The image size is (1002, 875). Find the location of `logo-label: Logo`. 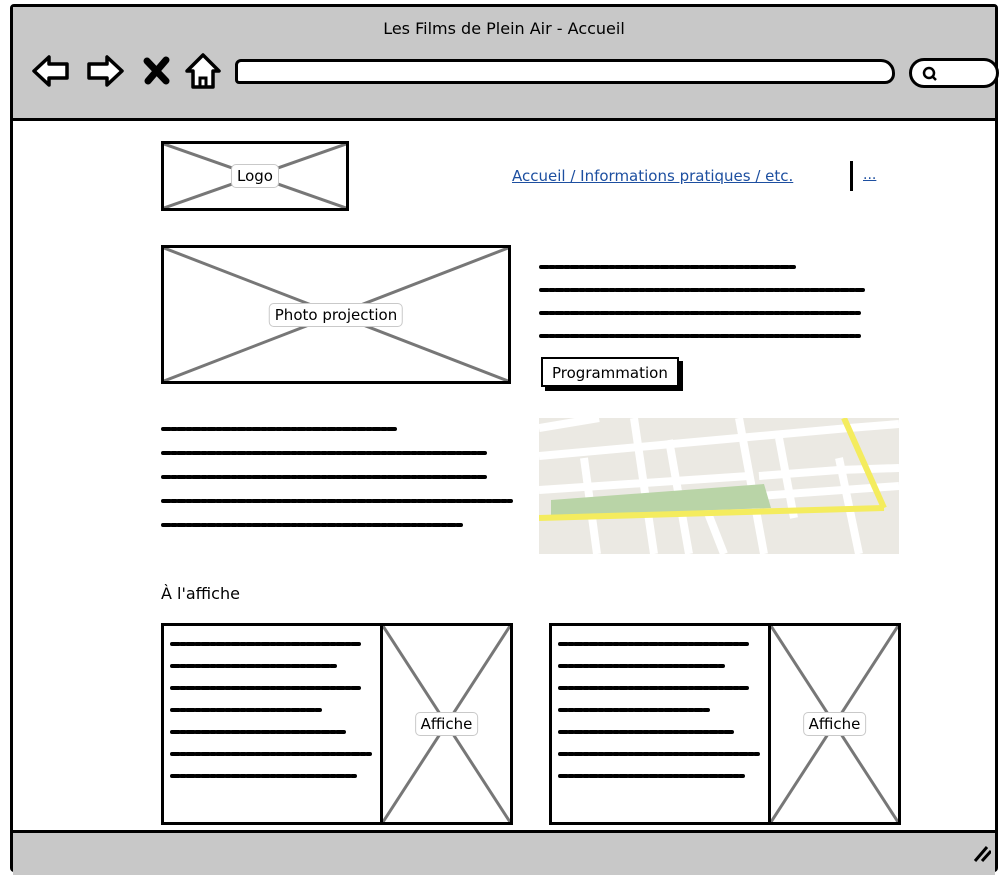

logo-label: Logo is located at coordinates (255, 176).